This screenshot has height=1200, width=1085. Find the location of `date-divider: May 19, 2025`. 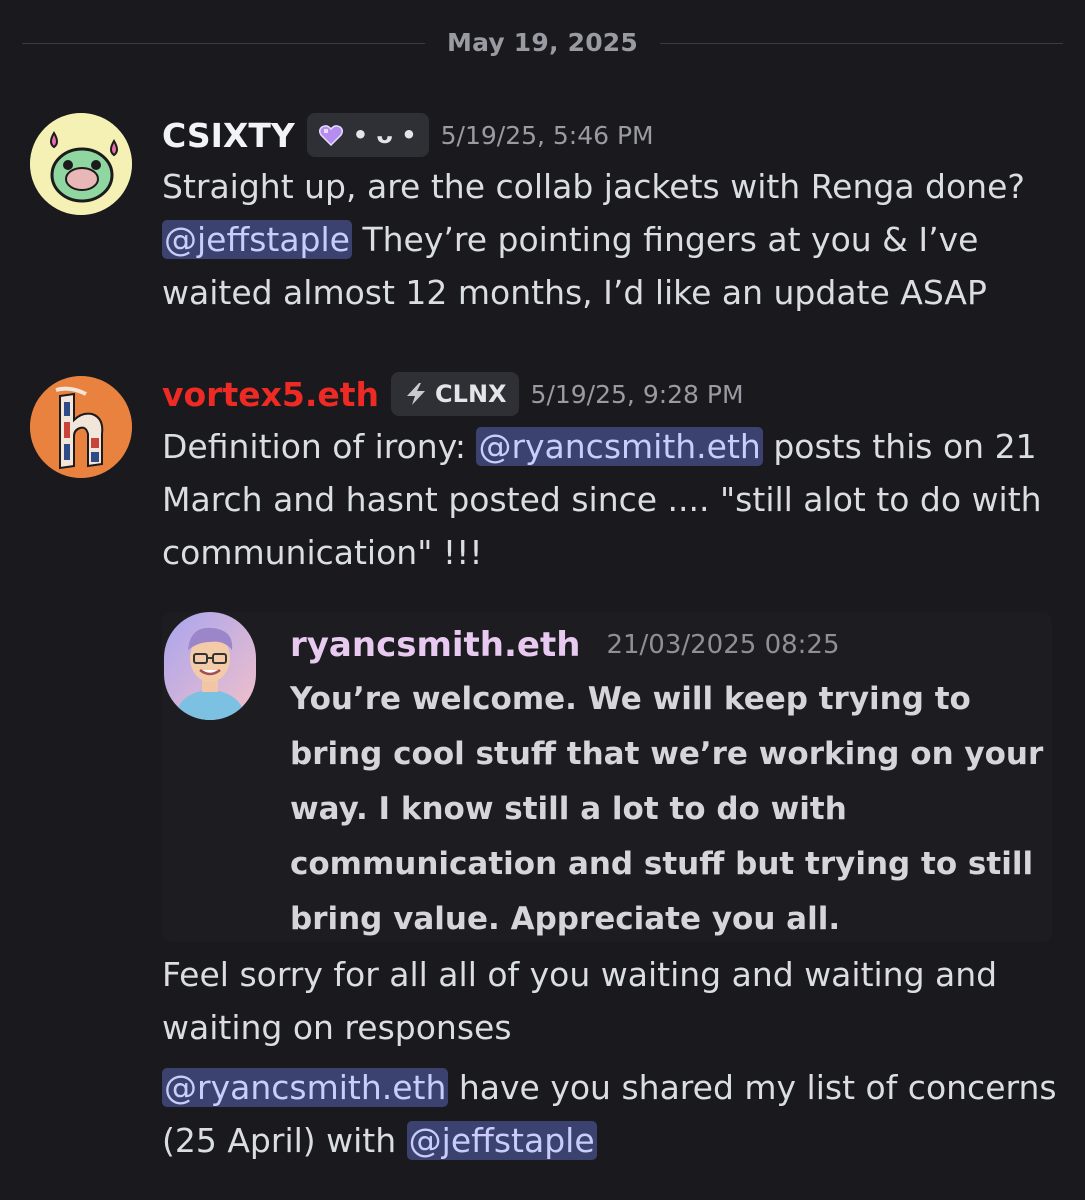

date-divider: May 19, 2025 is located at coordinates (543, 42).